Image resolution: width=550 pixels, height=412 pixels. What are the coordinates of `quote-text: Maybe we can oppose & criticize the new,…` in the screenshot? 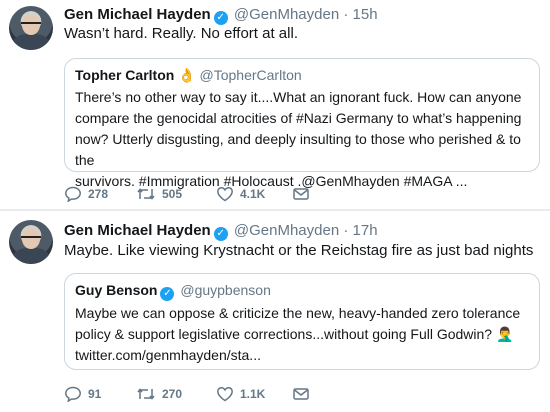 It's located at (303, 334).